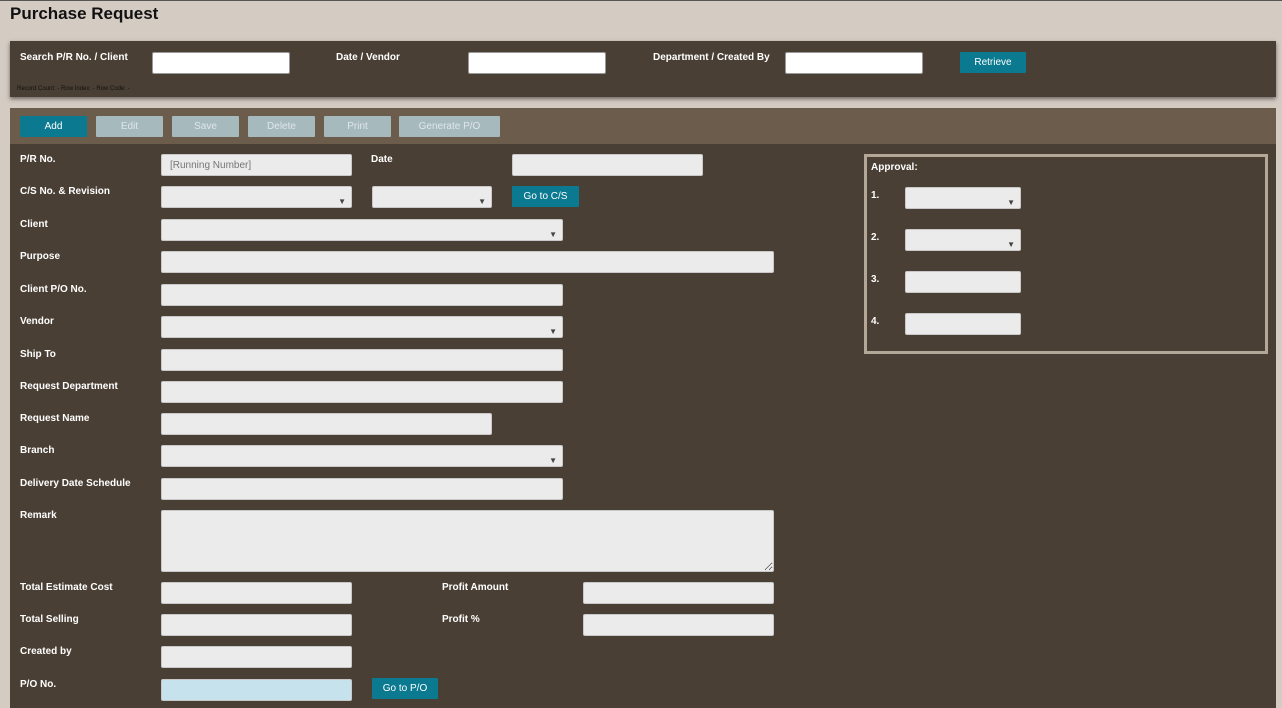 The width and height of the screenshot is (1282, 708). Describe the element at coordinates (256, 657) in the screenshot. I see `created-by-input` at that location.